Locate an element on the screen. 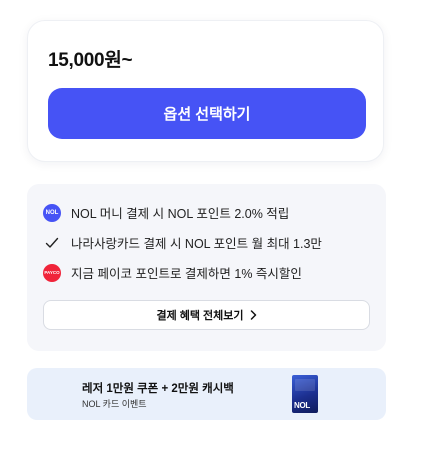 The height and width of the screenshot is (456, 434). promo-subtitle: NOL 카드 이벤트 is located at coordinates (114, 404).